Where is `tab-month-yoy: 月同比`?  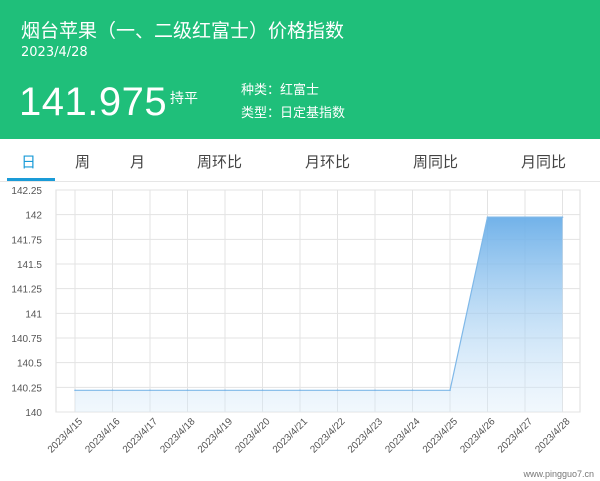 tab-month-yoy: 月同比 is located at coordinates (543, 161).